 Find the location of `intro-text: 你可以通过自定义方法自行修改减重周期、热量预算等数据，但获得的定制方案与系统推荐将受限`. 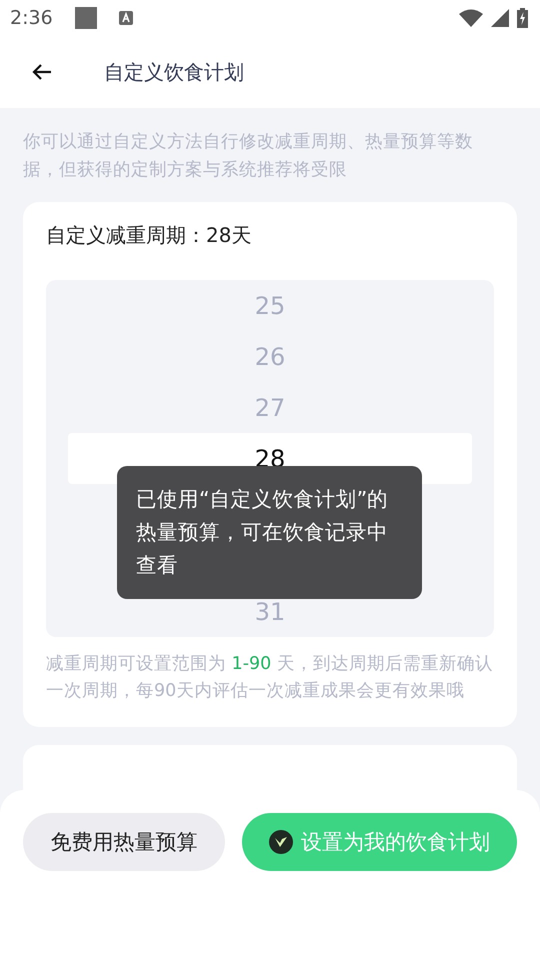

intro-text: 你可以通过自定义方法自行修改减重周期、热量预算等数据，但获得的定制方案与系统推荐将受限 is located at coordinates (248, 156).